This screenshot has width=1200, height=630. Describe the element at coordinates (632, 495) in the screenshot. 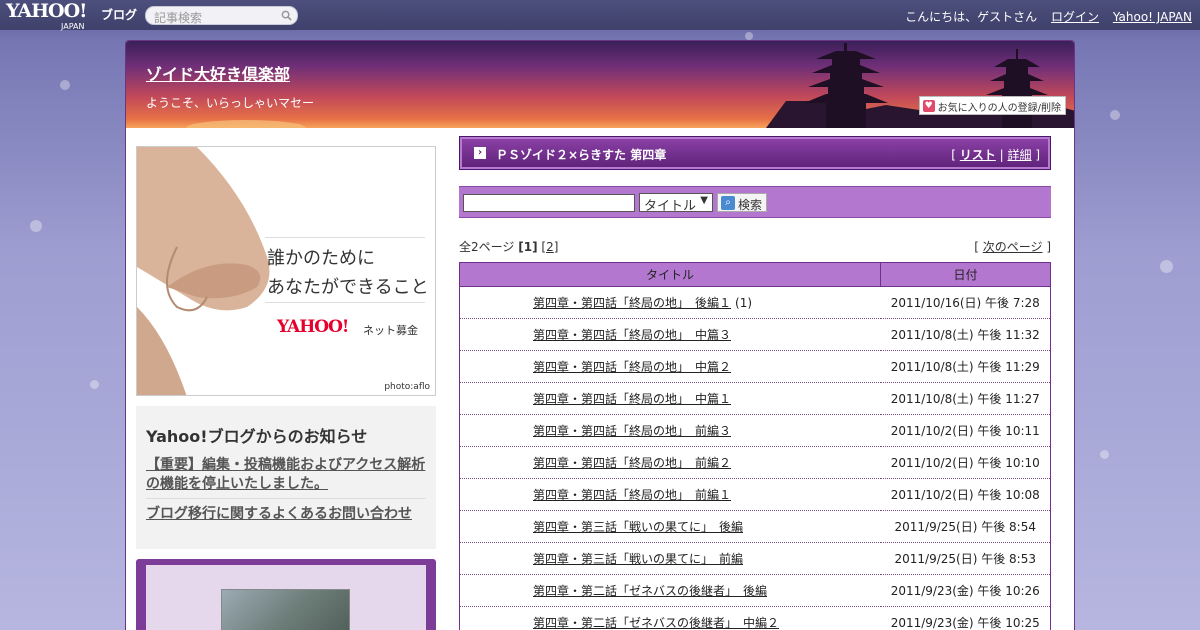

I see `entry-title-link: 第四章・第四話「終局の地」 前編１` at that location.